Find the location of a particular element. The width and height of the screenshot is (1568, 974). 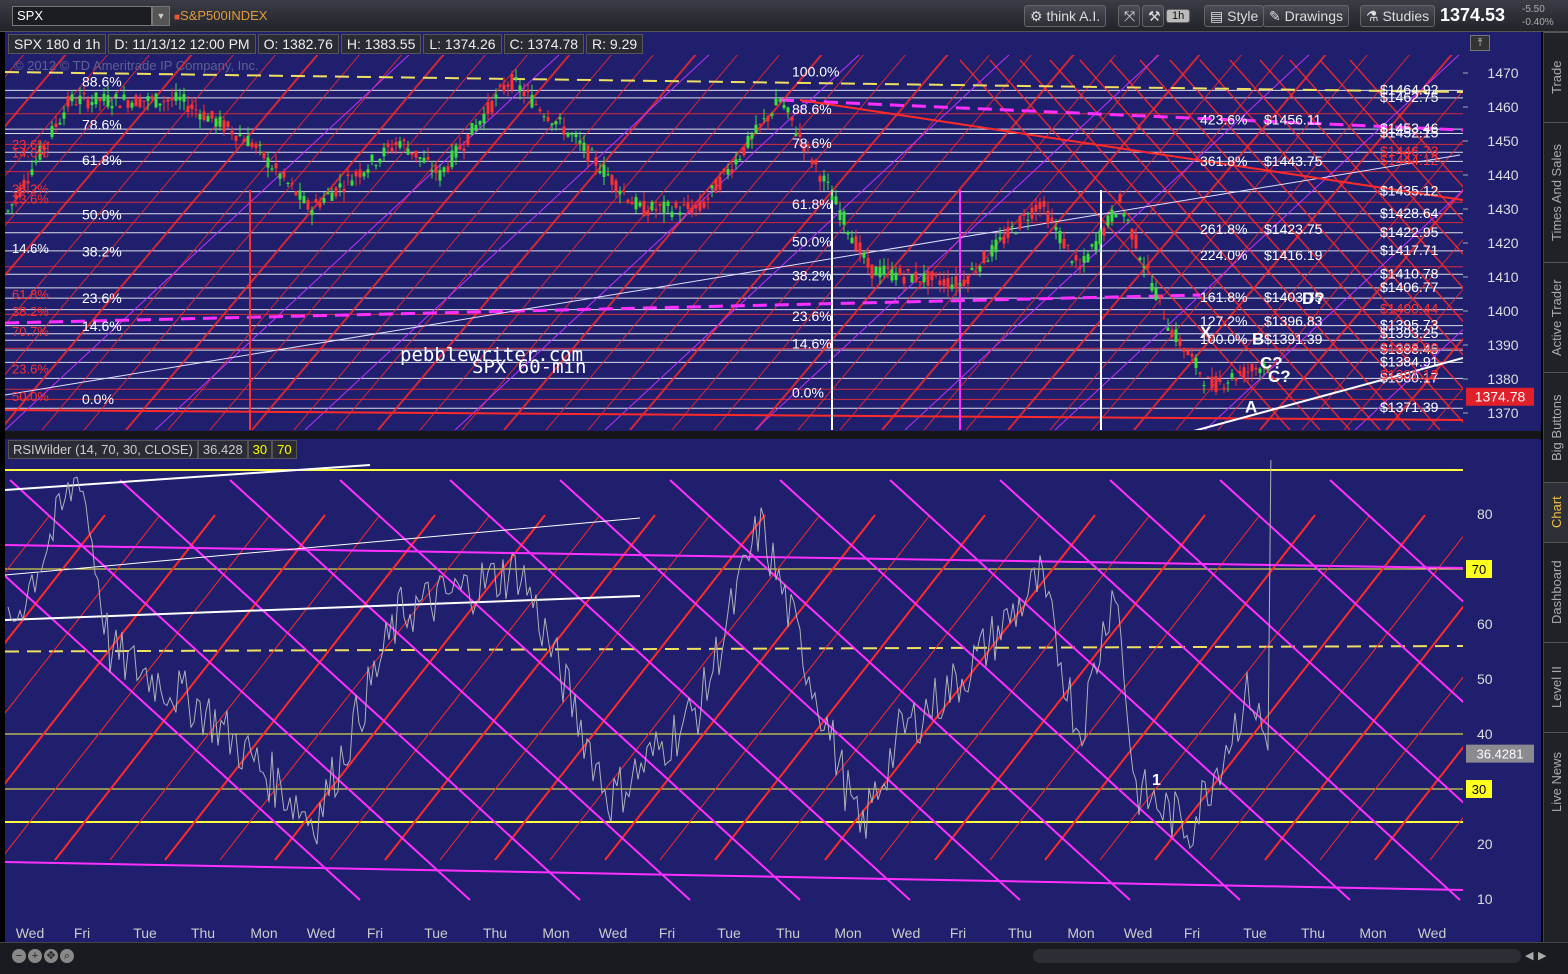

fib-label-left: 50.0% is located at coordinates (102, 214).